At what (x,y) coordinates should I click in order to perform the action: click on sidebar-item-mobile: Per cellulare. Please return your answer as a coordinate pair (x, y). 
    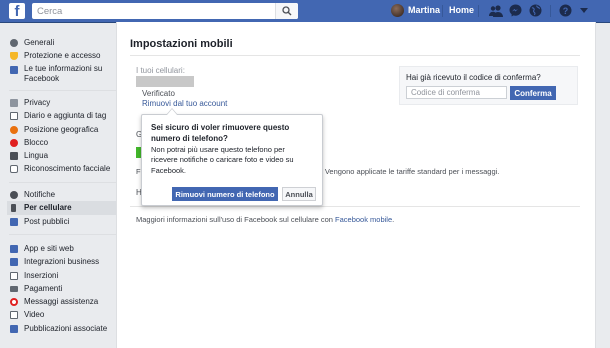
    Looking at the image, I should click on (61, 208).